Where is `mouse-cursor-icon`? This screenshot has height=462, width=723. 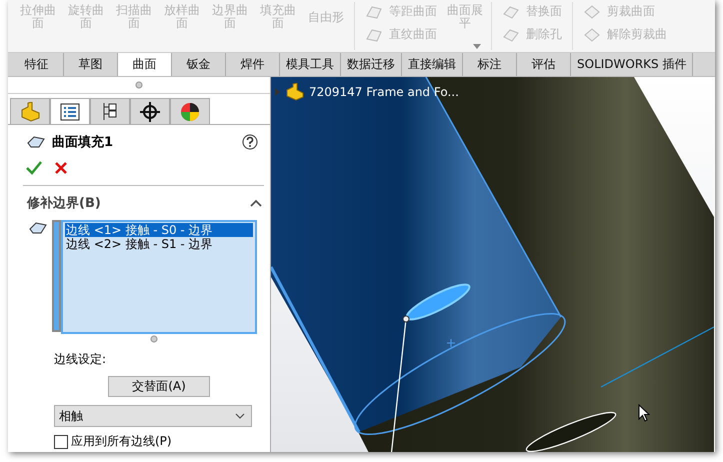
mouse-cursor-icon is located at coordinates (644, 413).